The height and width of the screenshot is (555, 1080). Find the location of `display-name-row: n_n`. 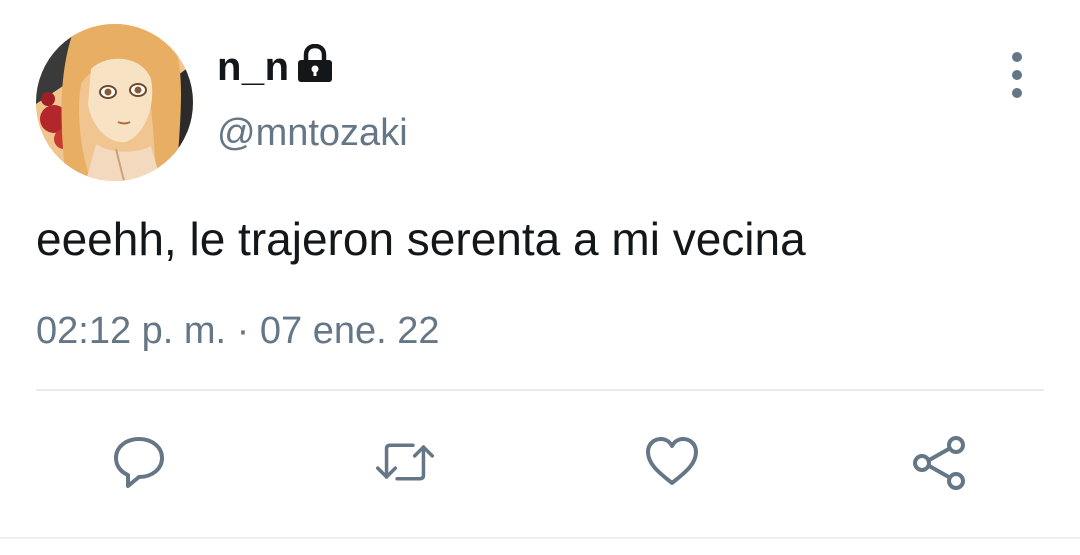

display-name-row: n_n is located at coordinates (275, 67).